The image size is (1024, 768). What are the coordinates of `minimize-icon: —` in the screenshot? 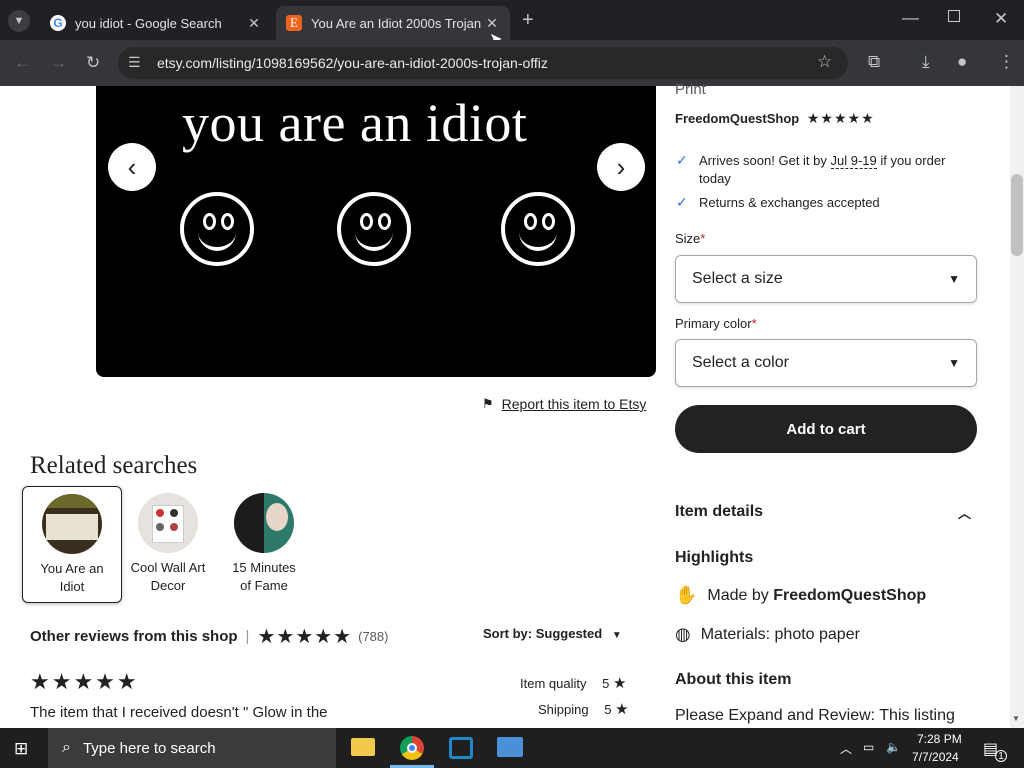 It's located at (910, 18).